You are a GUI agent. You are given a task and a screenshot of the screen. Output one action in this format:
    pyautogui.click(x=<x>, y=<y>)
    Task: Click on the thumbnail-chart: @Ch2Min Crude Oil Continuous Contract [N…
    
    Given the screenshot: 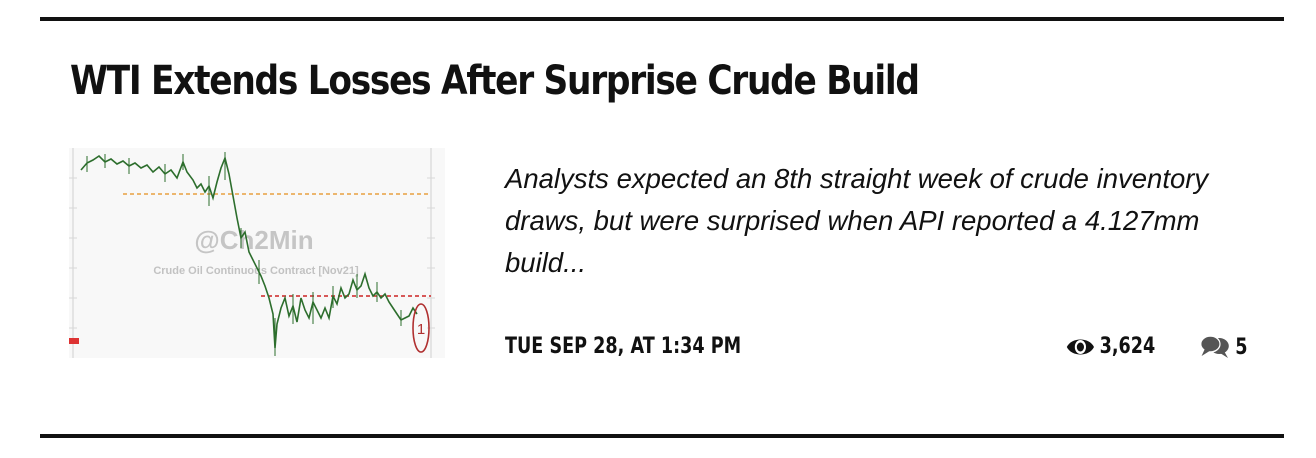 What is the action you would take?
    pyautogui.click(x=257, y=253)
    